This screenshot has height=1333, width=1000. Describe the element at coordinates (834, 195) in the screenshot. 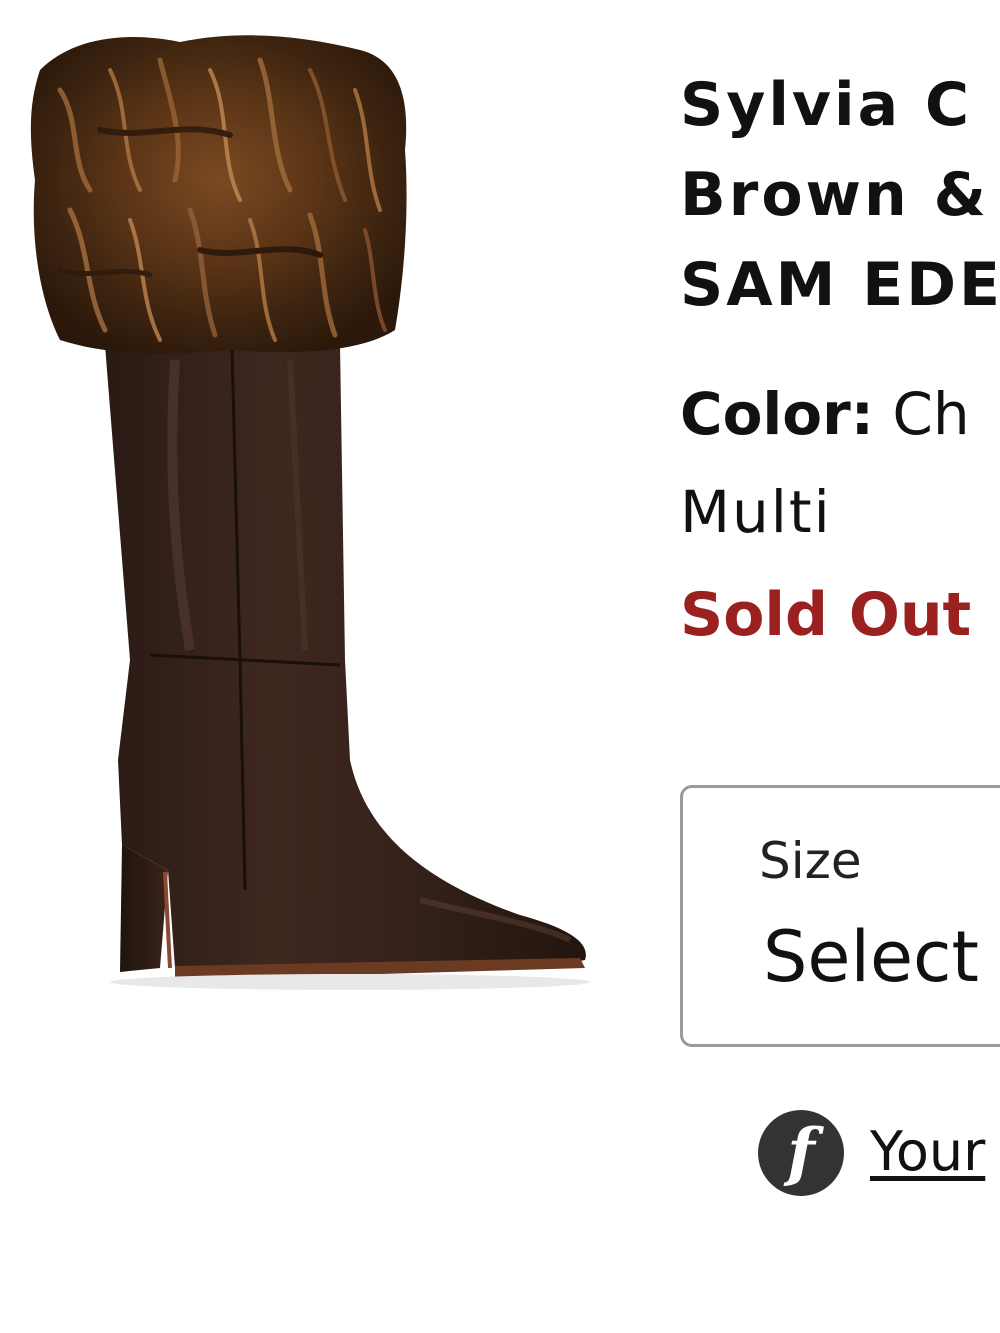

I see `product-title-line: Brown &` at that location.